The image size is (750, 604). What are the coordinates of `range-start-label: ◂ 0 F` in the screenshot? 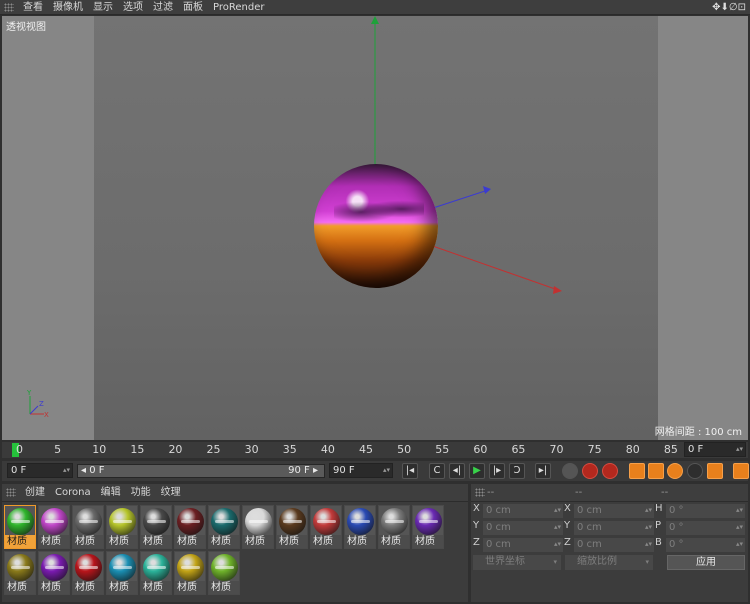 It's located at (93, 470).